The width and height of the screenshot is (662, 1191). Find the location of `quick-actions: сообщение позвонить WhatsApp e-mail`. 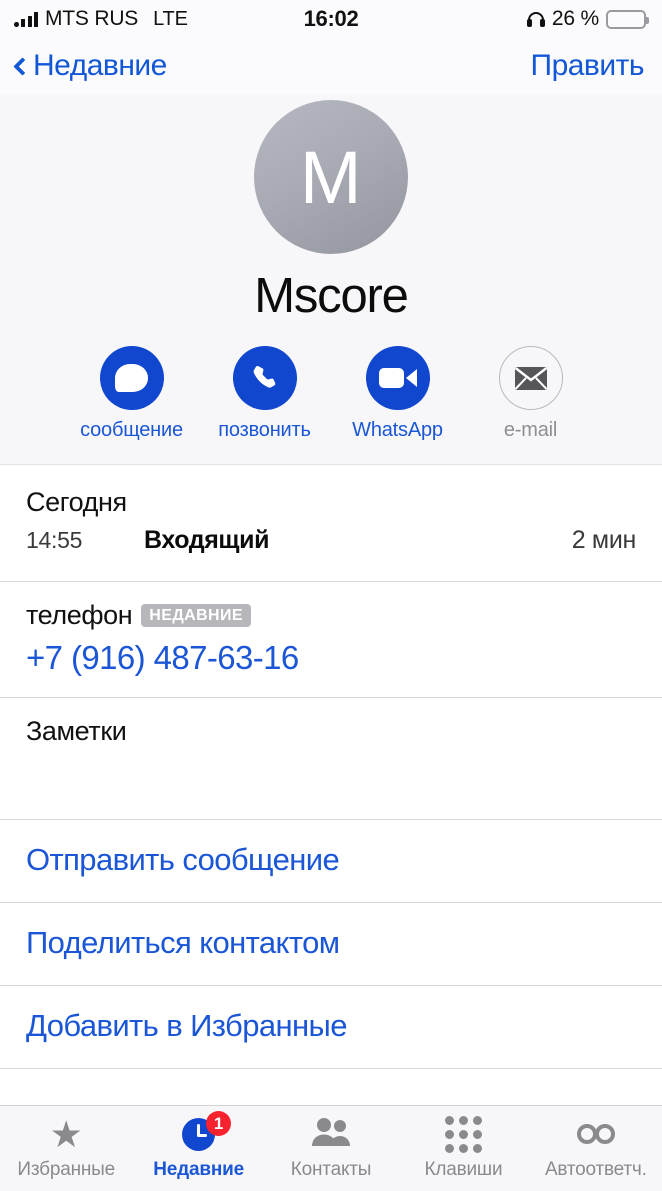

quick-actions: сообщение позвонить WhatsApp e-mail is located at coordinates (331, 394).